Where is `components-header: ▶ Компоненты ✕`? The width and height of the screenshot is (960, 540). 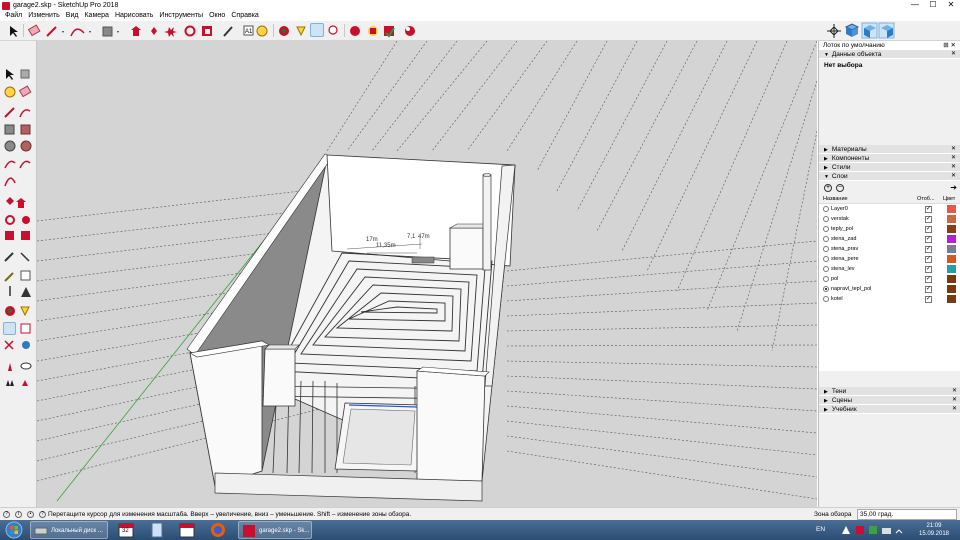 components-header: ▶ Компоненты ✕ is located at coordinates (889, 158).